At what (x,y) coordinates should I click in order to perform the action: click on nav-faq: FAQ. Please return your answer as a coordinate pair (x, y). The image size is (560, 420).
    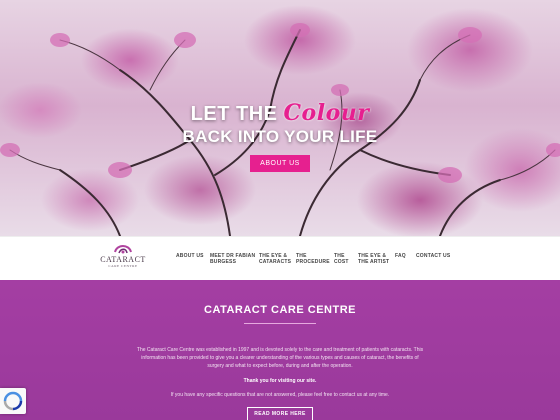
    Looking at the image, I should click on (400, 256).